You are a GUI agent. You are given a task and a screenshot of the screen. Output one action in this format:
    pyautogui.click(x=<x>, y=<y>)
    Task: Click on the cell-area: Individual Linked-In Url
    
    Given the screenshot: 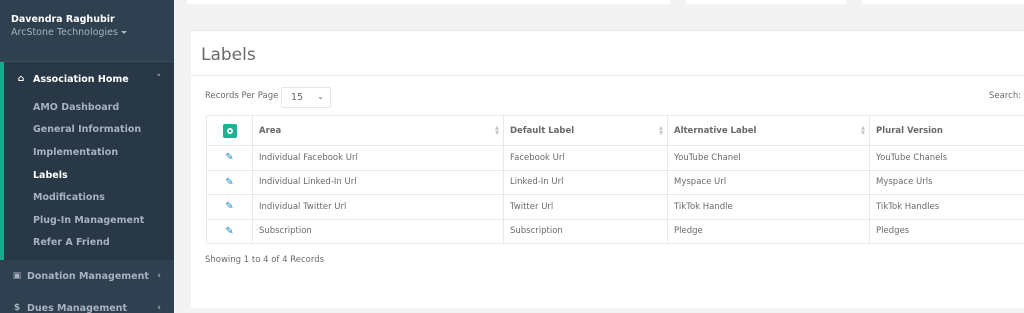 What is the action you would take?
    pyautogui.click(x=378, y=182)
    